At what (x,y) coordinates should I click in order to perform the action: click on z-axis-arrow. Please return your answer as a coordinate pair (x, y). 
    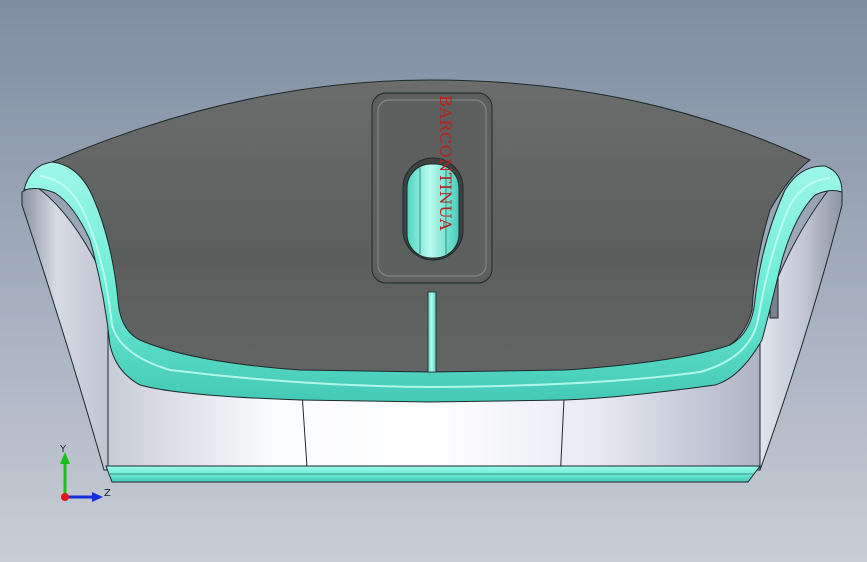
    Looking at the image, I should click on (97, 497).